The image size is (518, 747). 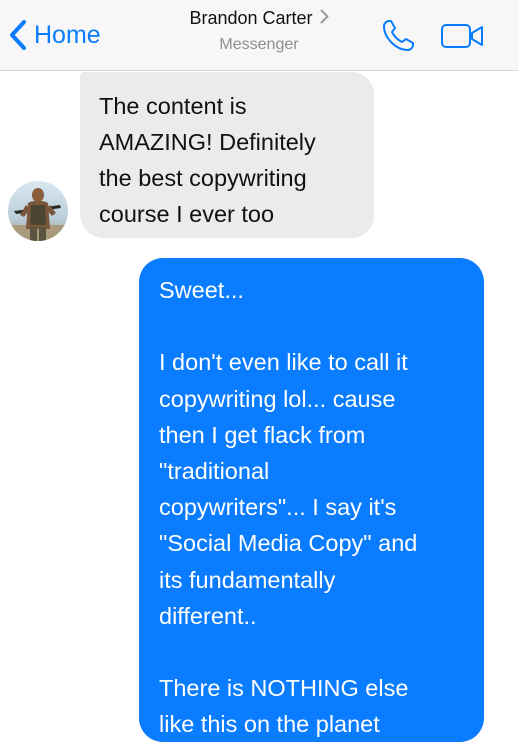 What do you see at coordinates (18, 35) in the screenshot?
I see `chevron-left-icon` at bounding box center [18, 35].